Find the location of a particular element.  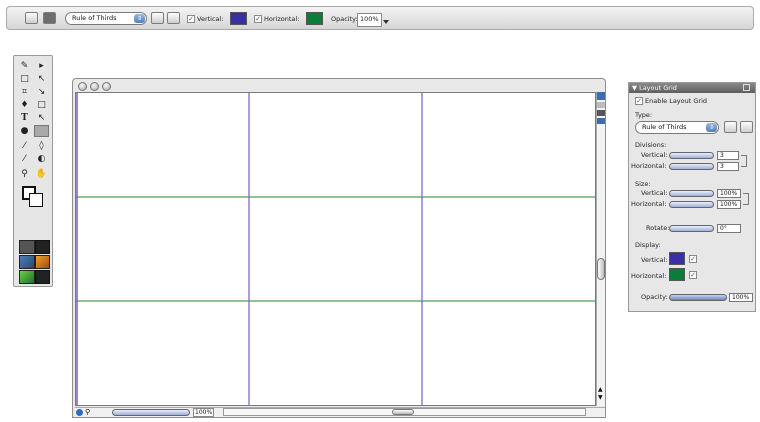

type-label: Type: is located at coordinates (644, 115).